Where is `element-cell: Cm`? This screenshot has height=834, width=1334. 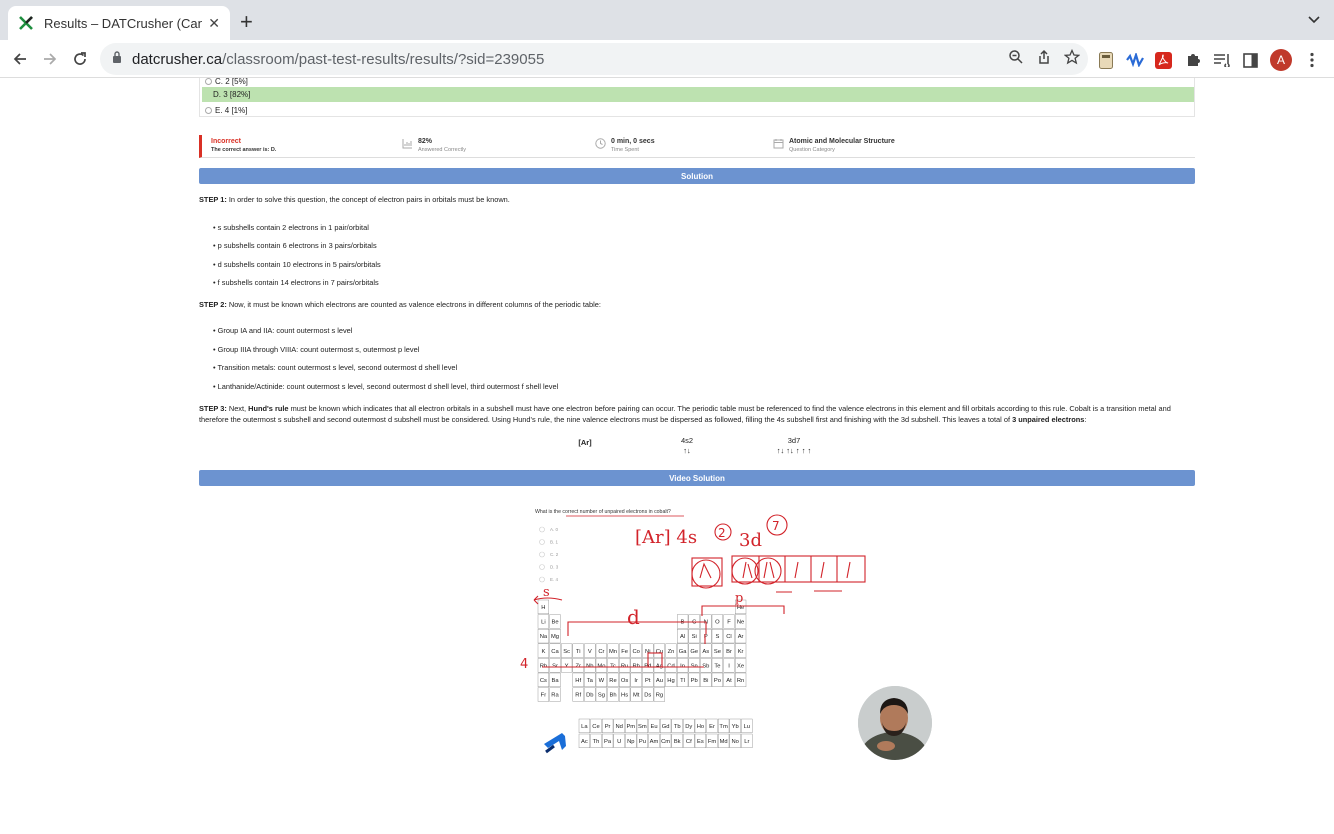
element-cell: Cm is located at coordinates (665, 741).